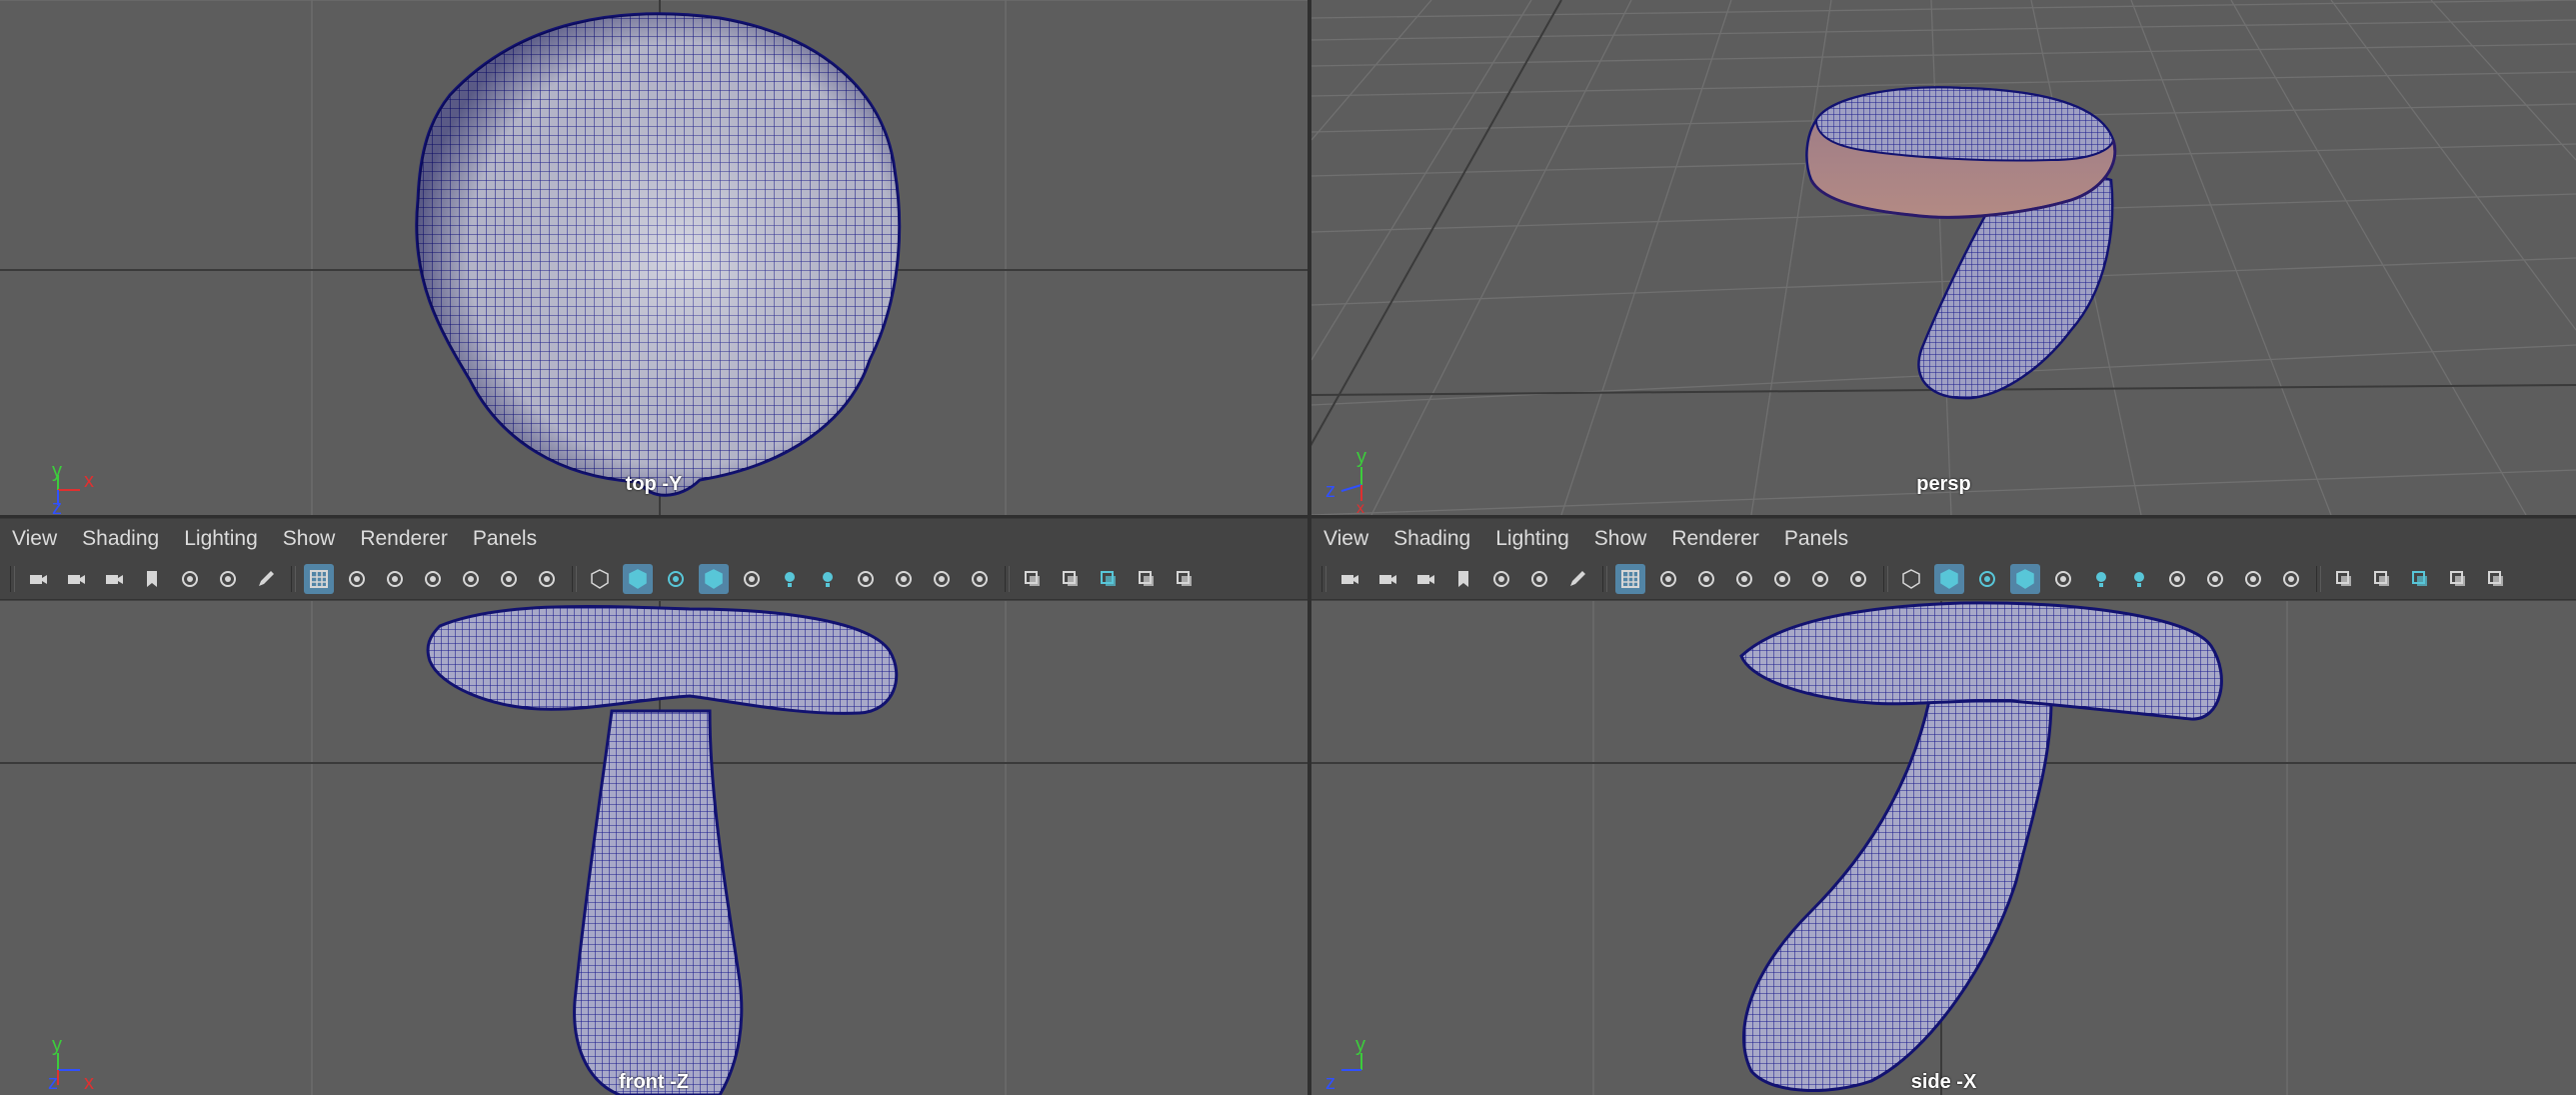  I want to click on camera-label-front: front -Z, so click(654, 1082).